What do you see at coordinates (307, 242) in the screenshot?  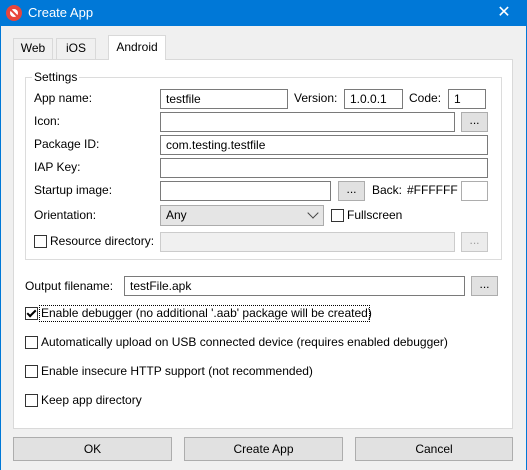 I see `resource-directory-input` at bounding box center [307, 242].